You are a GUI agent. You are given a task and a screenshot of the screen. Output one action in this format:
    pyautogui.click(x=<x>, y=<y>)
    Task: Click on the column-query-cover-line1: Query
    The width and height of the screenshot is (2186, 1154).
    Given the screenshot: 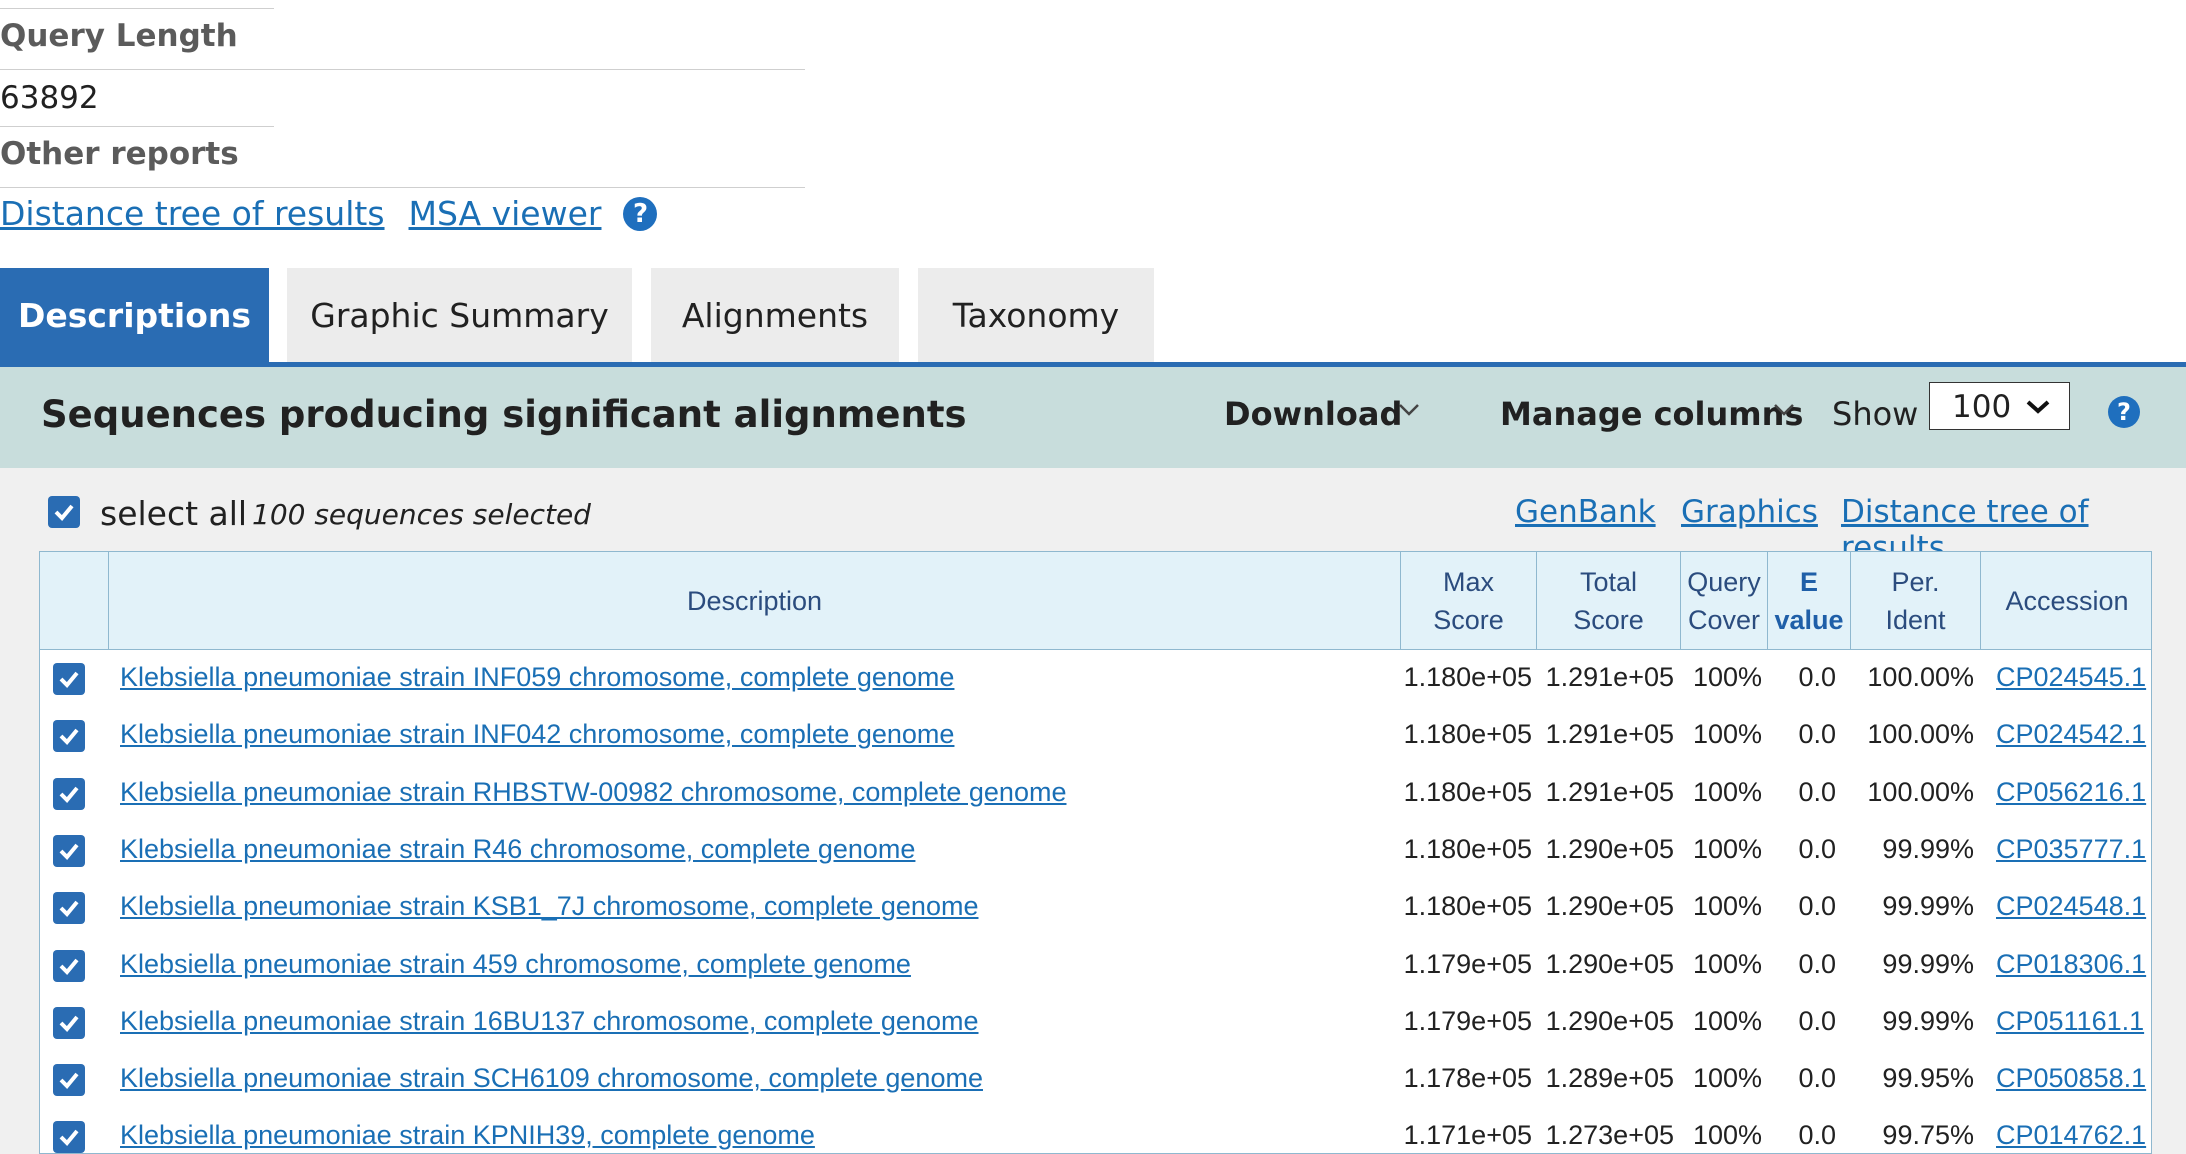 What is the action you would take?
    pyautogui.click(x=1724, y=581)
    